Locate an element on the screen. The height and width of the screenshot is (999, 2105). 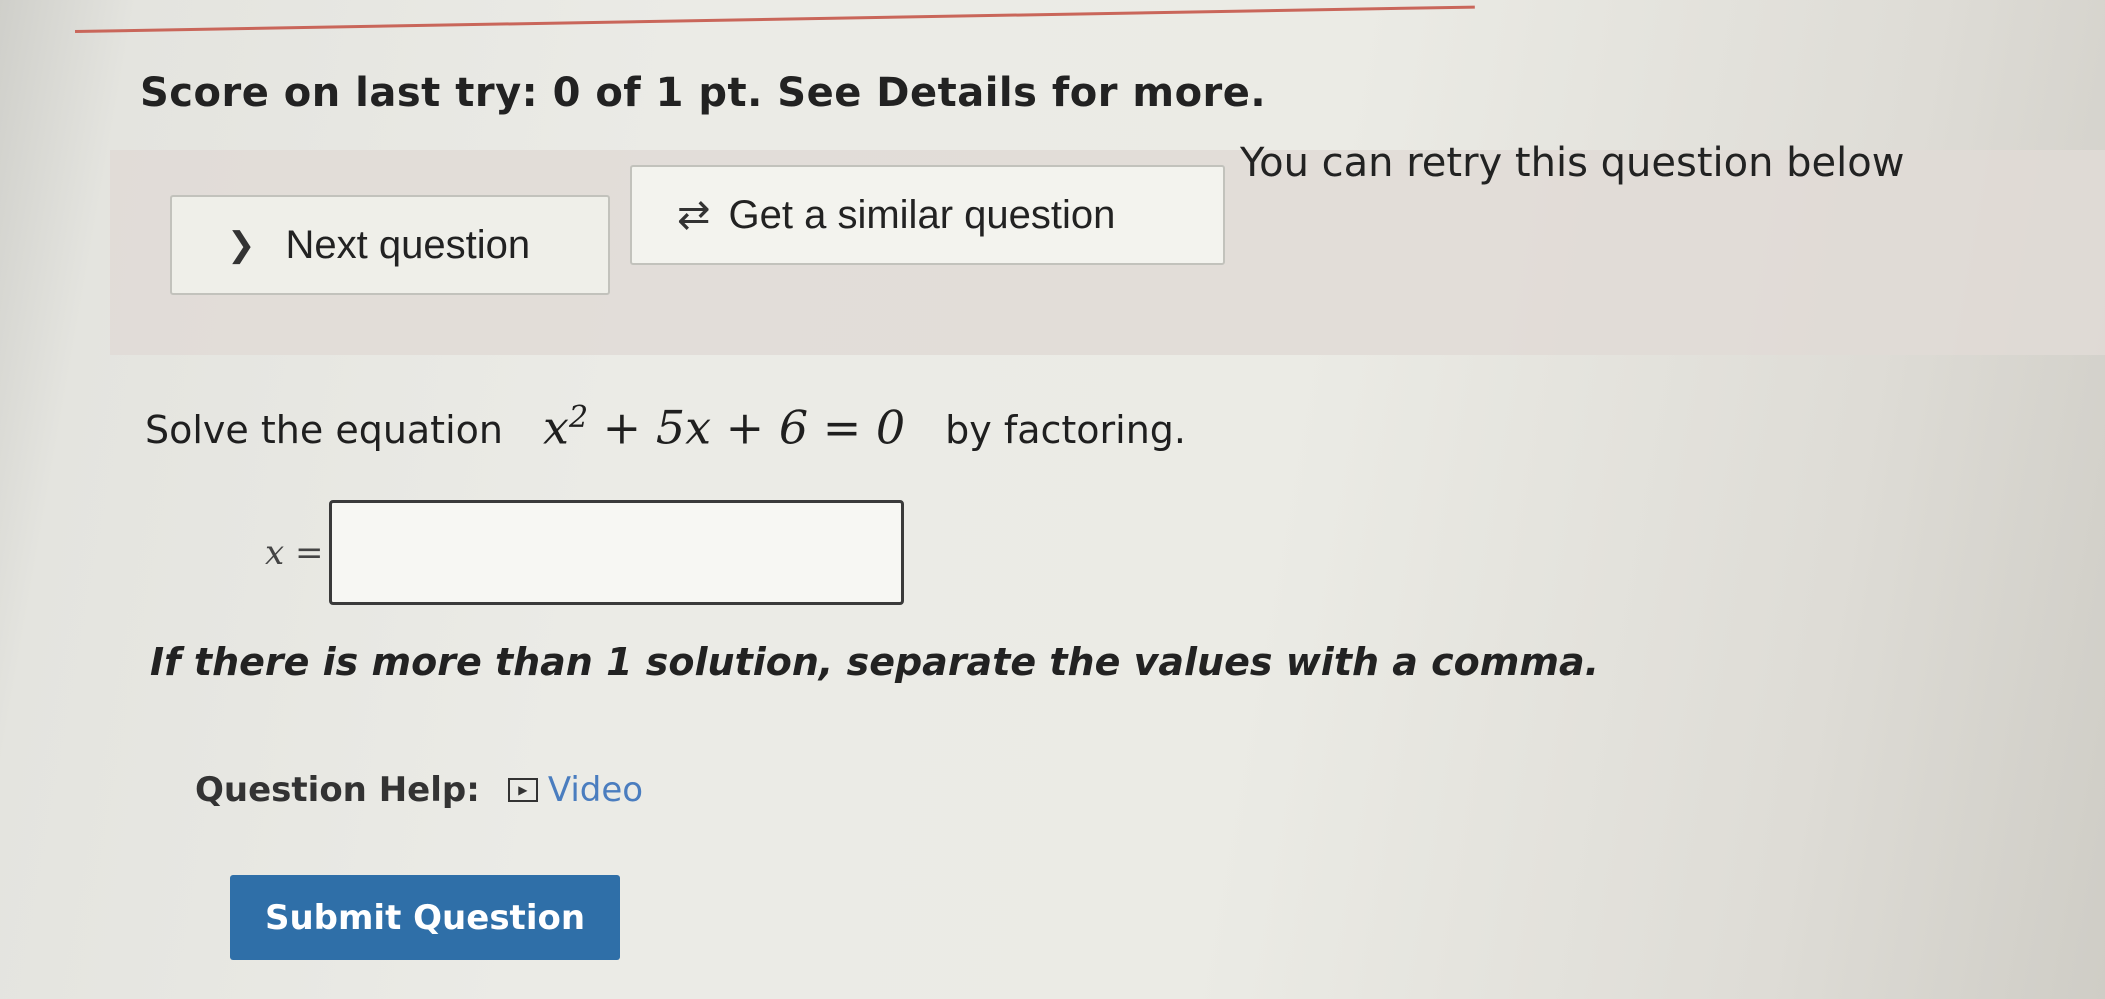
video-help-link: ▶ Video is located at coordinates (575, 790).